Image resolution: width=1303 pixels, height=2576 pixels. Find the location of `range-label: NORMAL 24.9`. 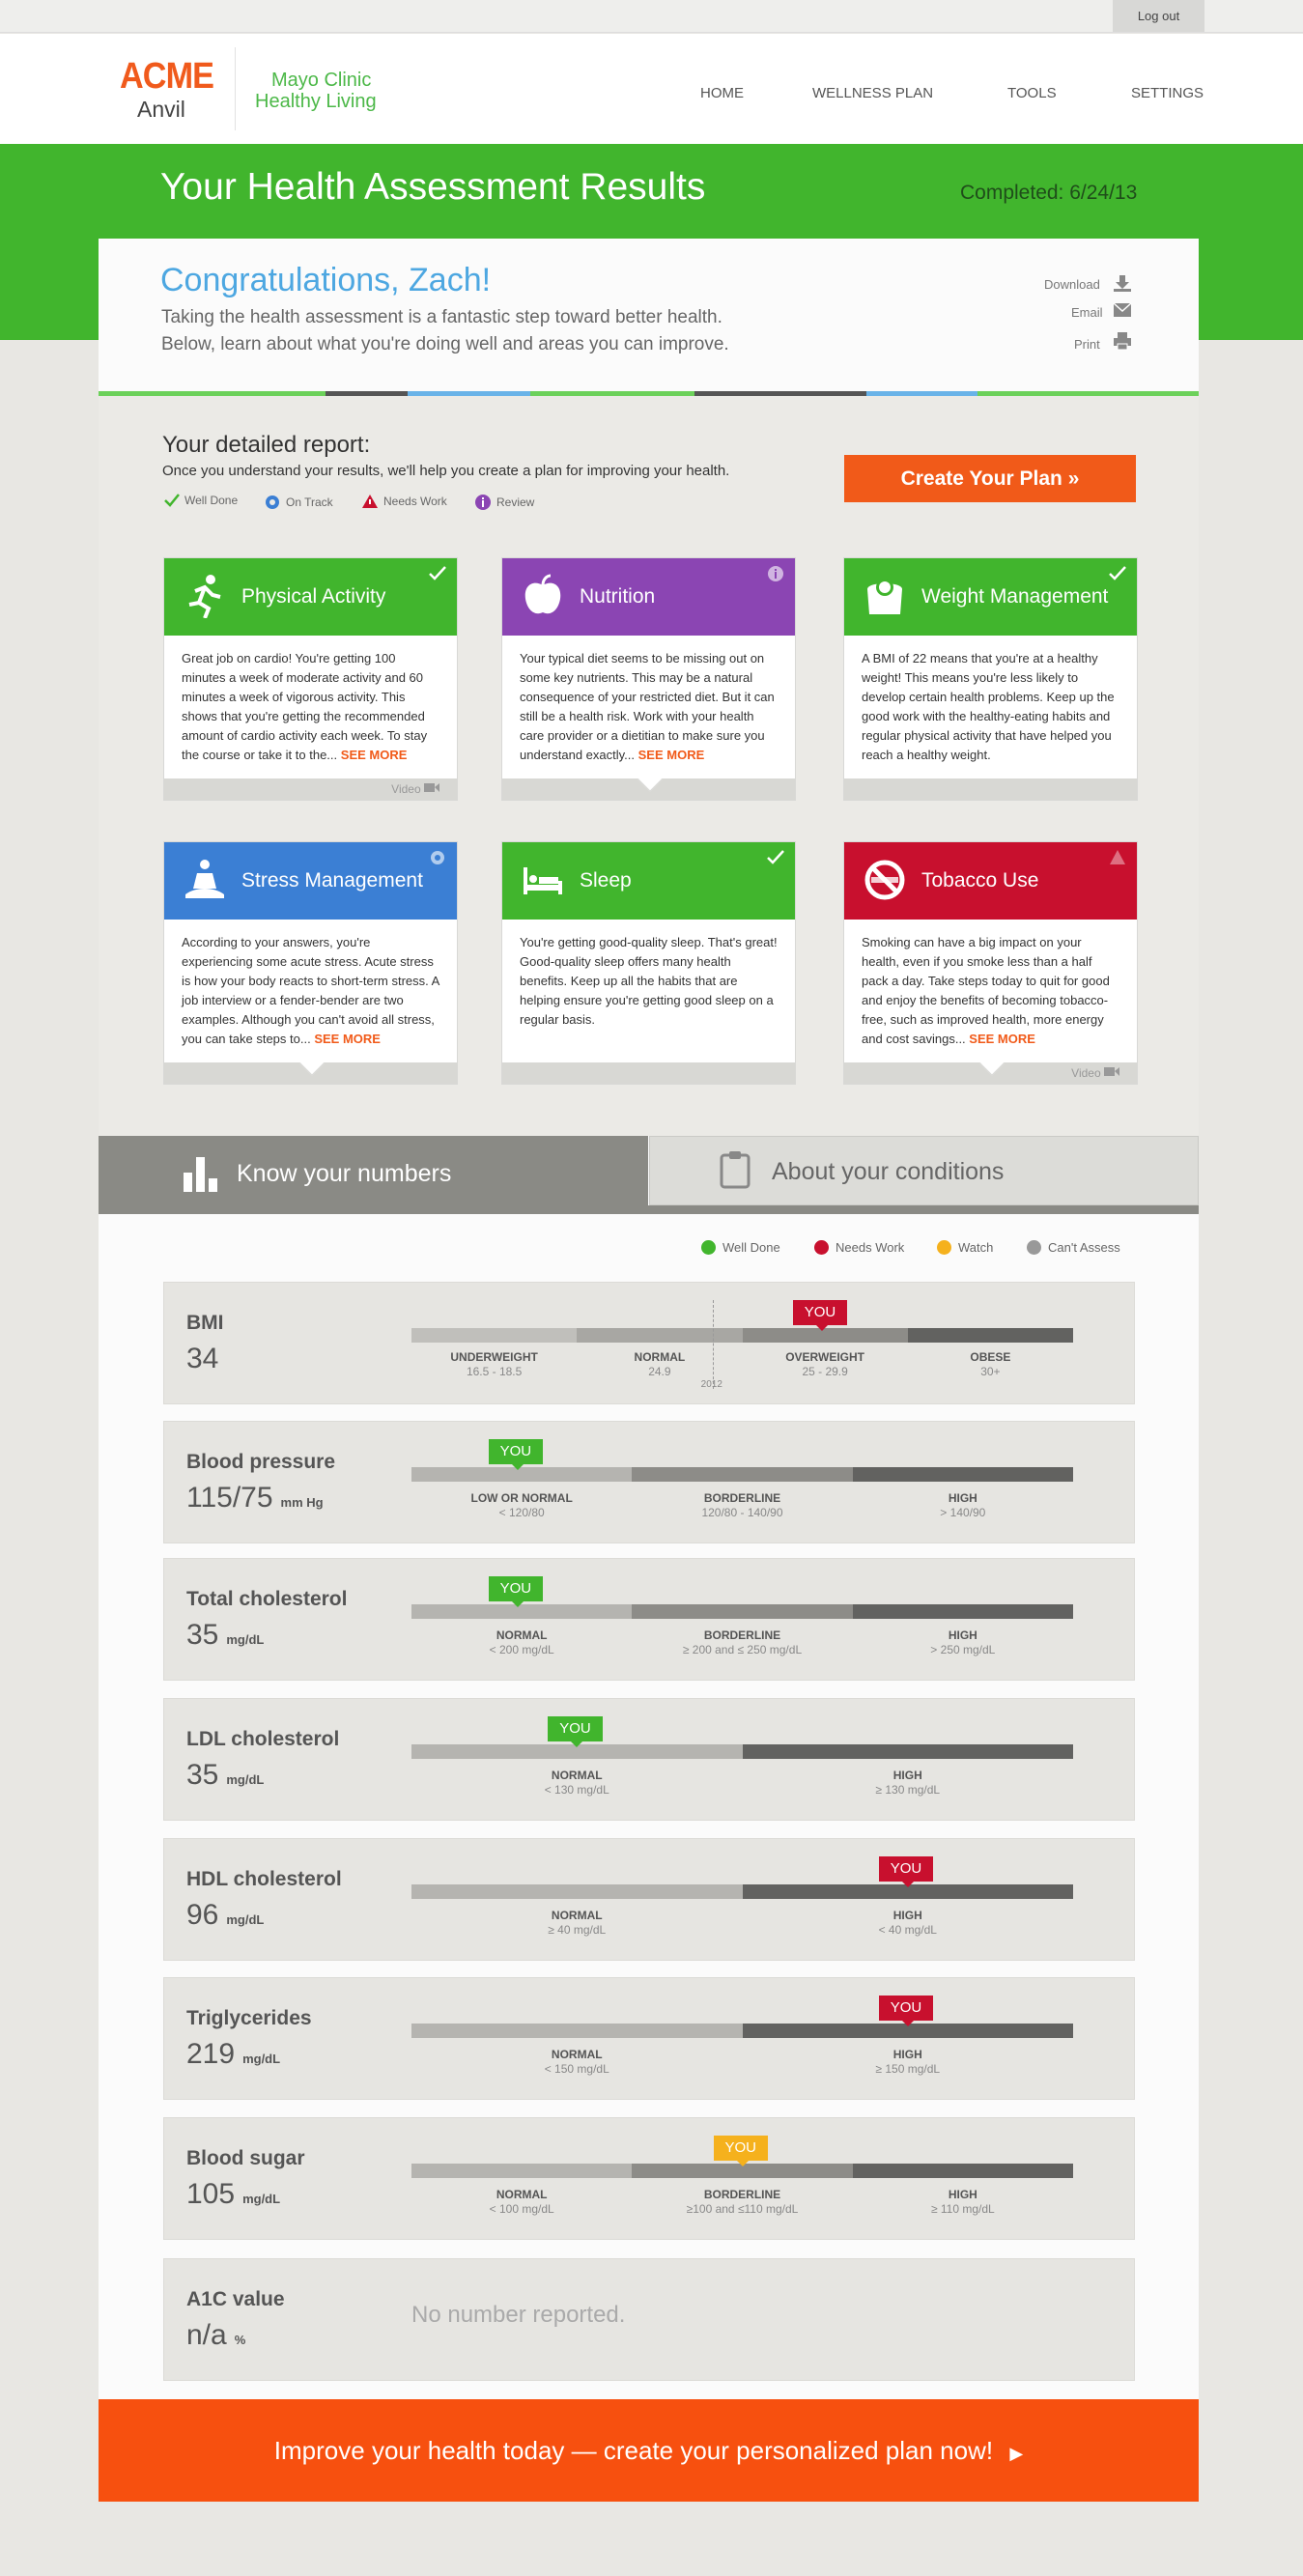

range-label: NORMAL 24.9 is located at coordinates (660, 1364).